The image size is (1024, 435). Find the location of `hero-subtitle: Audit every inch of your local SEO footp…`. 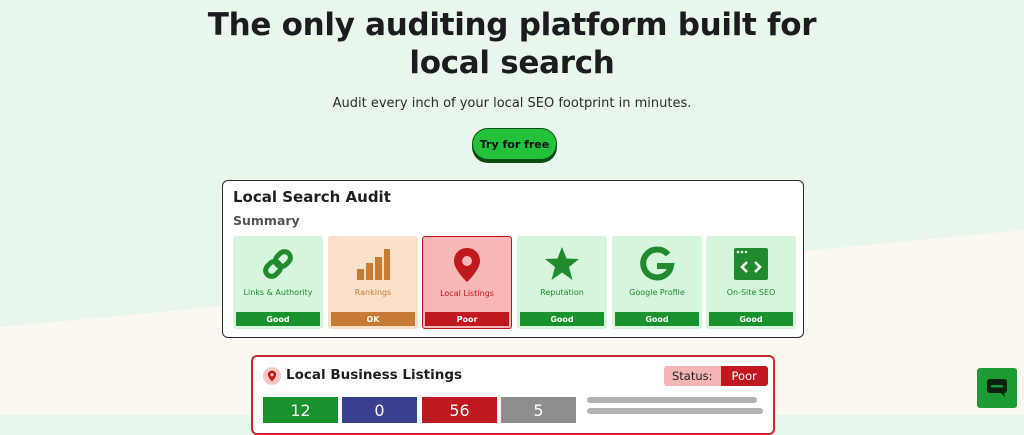

hero-subtitle: Audit every inch of your local SEO footp… is located at coordinates (512, 103).